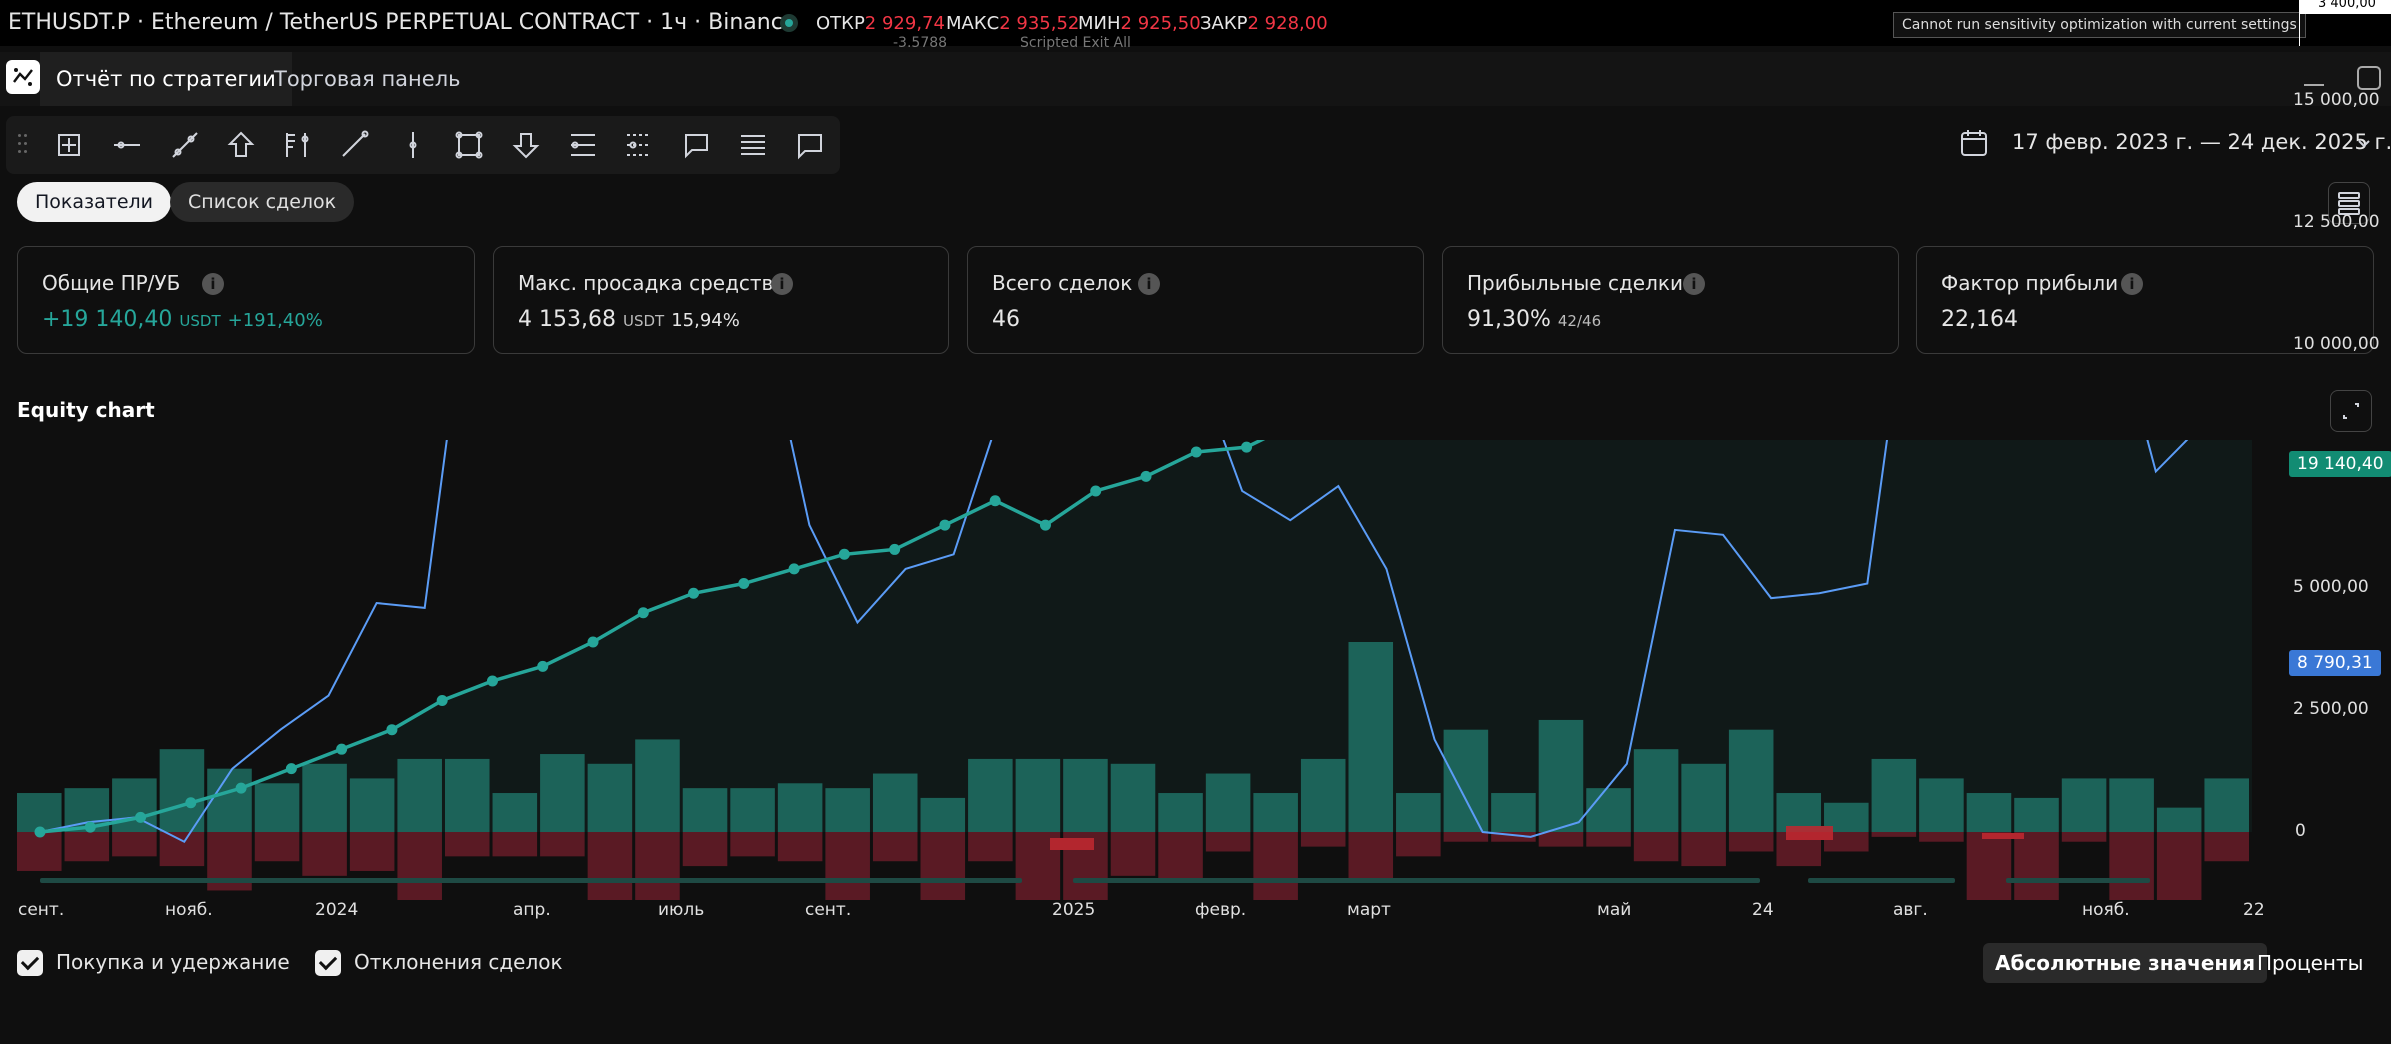 The height and width of the screenshot is (1044, 2391). Describe the element at coordinates (413, 145) in the screenshot. I see `vertical-line-icon` at that location.